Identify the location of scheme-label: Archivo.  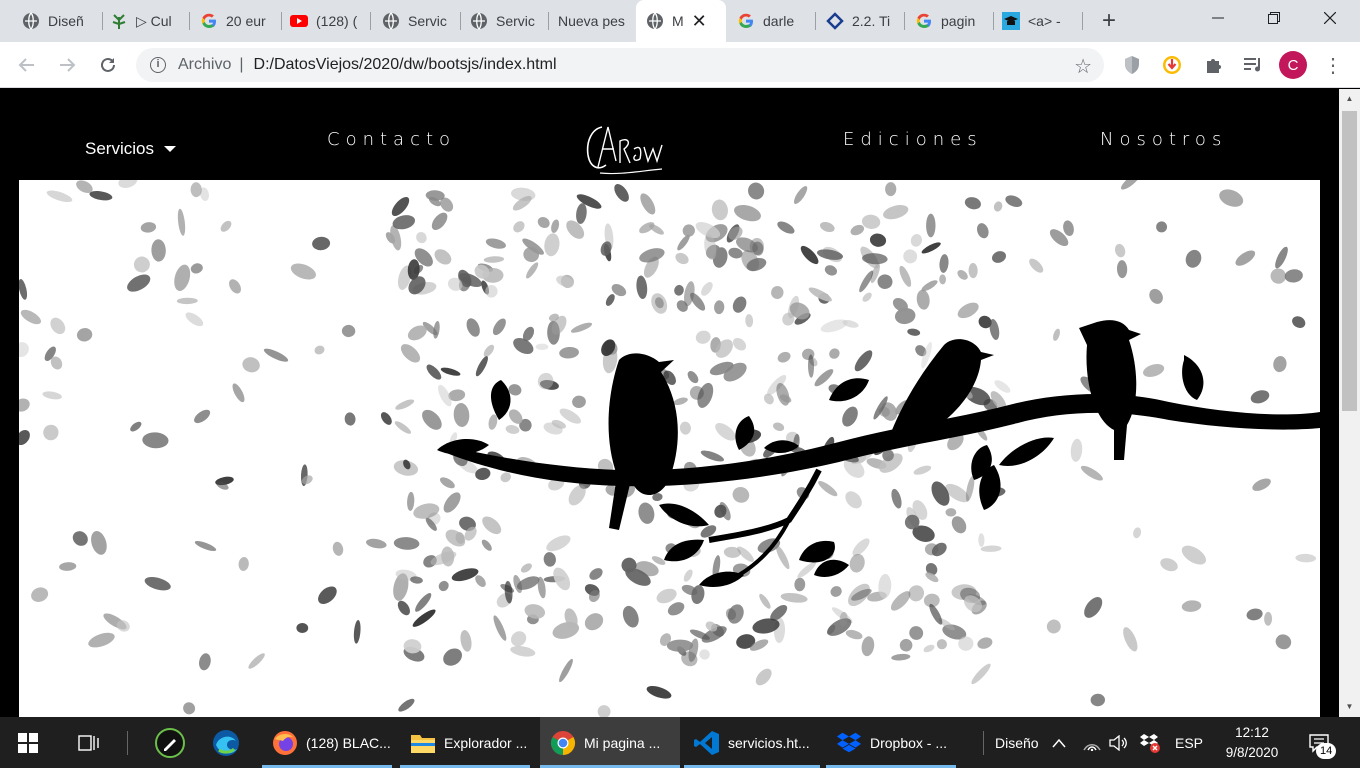
(205, 64).